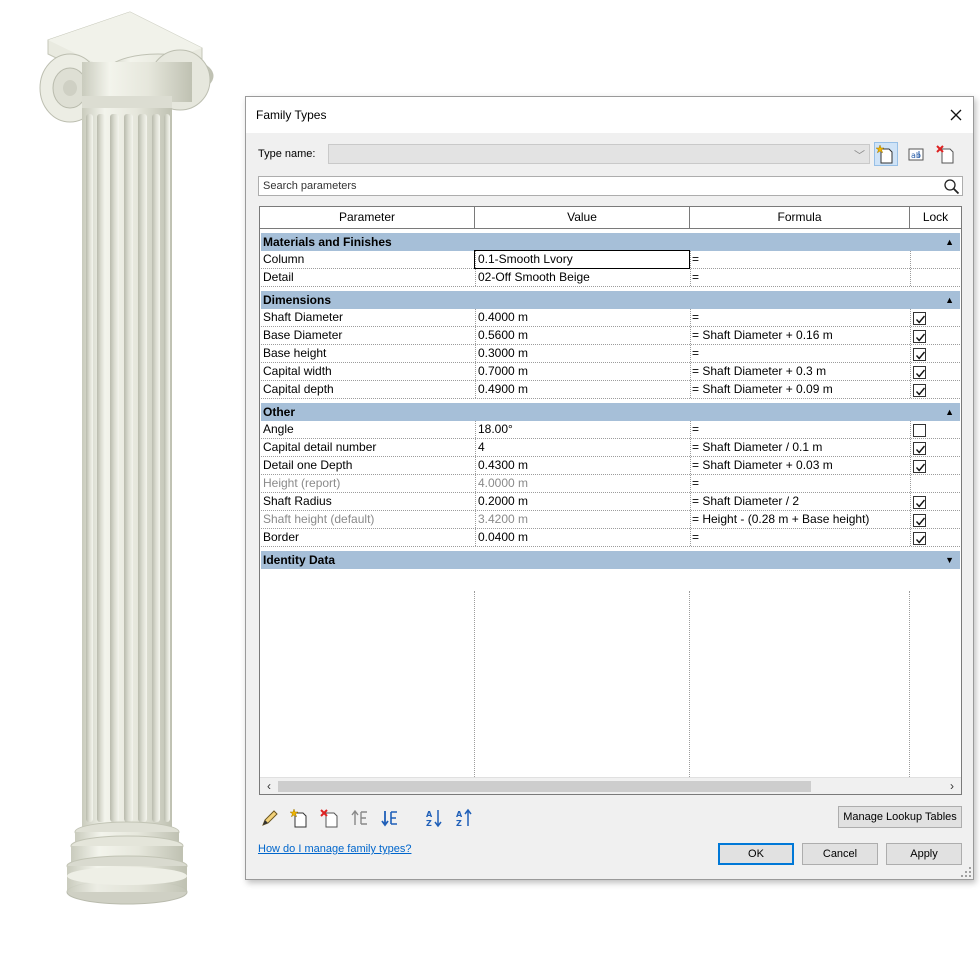 Image resolution: width=980 pixels, height=980 pixels. I want to click on scroll-right-icon: ›, so click(952, 786).